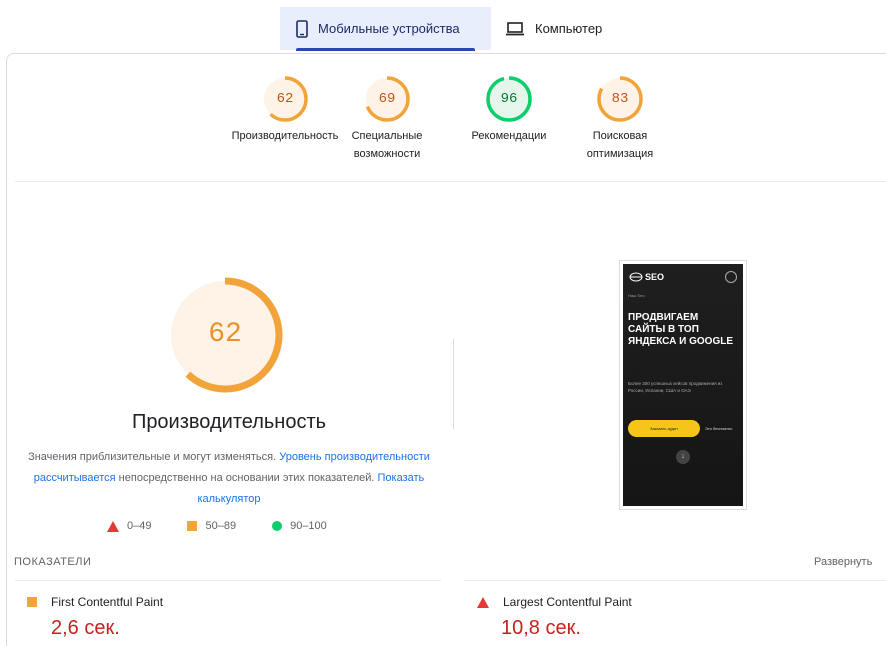 Image resolution: width=886 pixels, height=646 pixels. What do you see at coordinates (129, 526) in the screenshot?
I see `legend-fail: 0–49` at bounding box center [129, 526].